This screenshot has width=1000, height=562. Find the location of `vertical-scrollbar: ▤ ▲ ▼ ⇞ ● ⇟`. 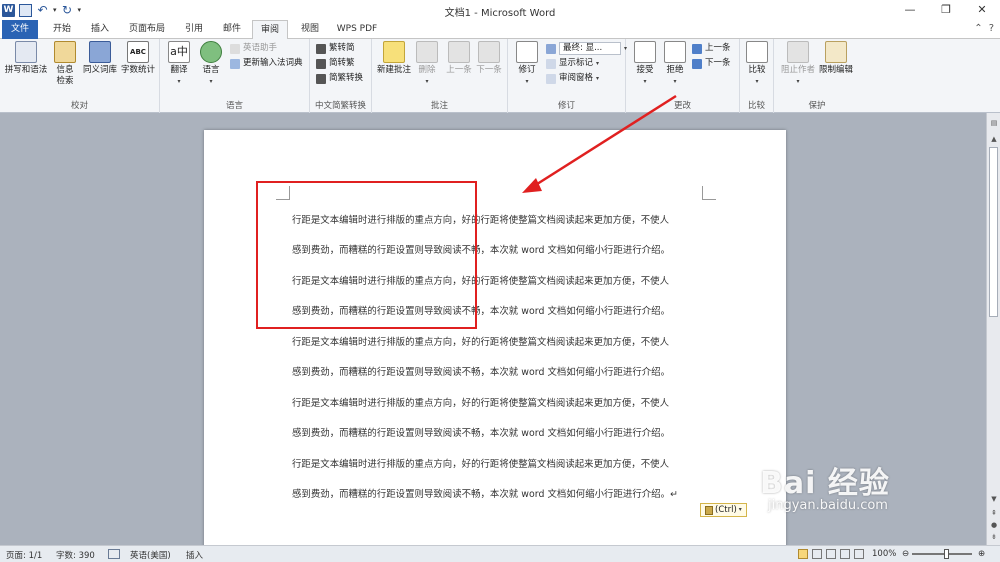

vertical-scrollbar: ▤ ▲ ▼ ⇞ ● ⇟ is located at coordinates (993, 329).